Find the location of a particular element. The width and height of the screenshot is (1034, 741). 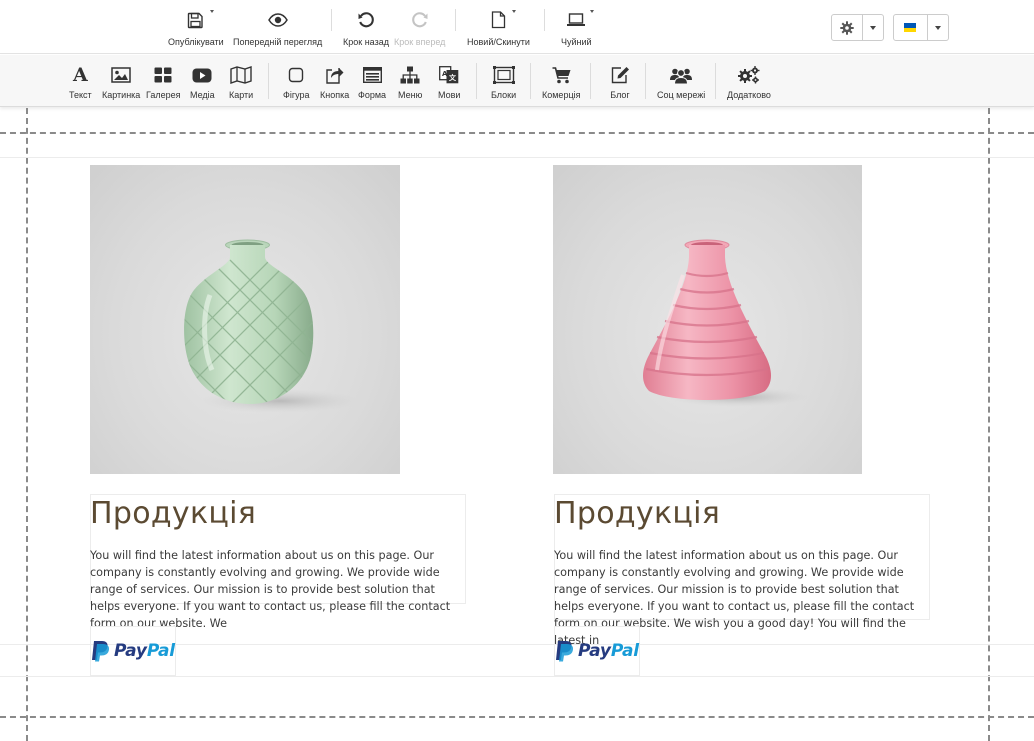

language-dropdown-toggle is located at coordinates (937, 27).